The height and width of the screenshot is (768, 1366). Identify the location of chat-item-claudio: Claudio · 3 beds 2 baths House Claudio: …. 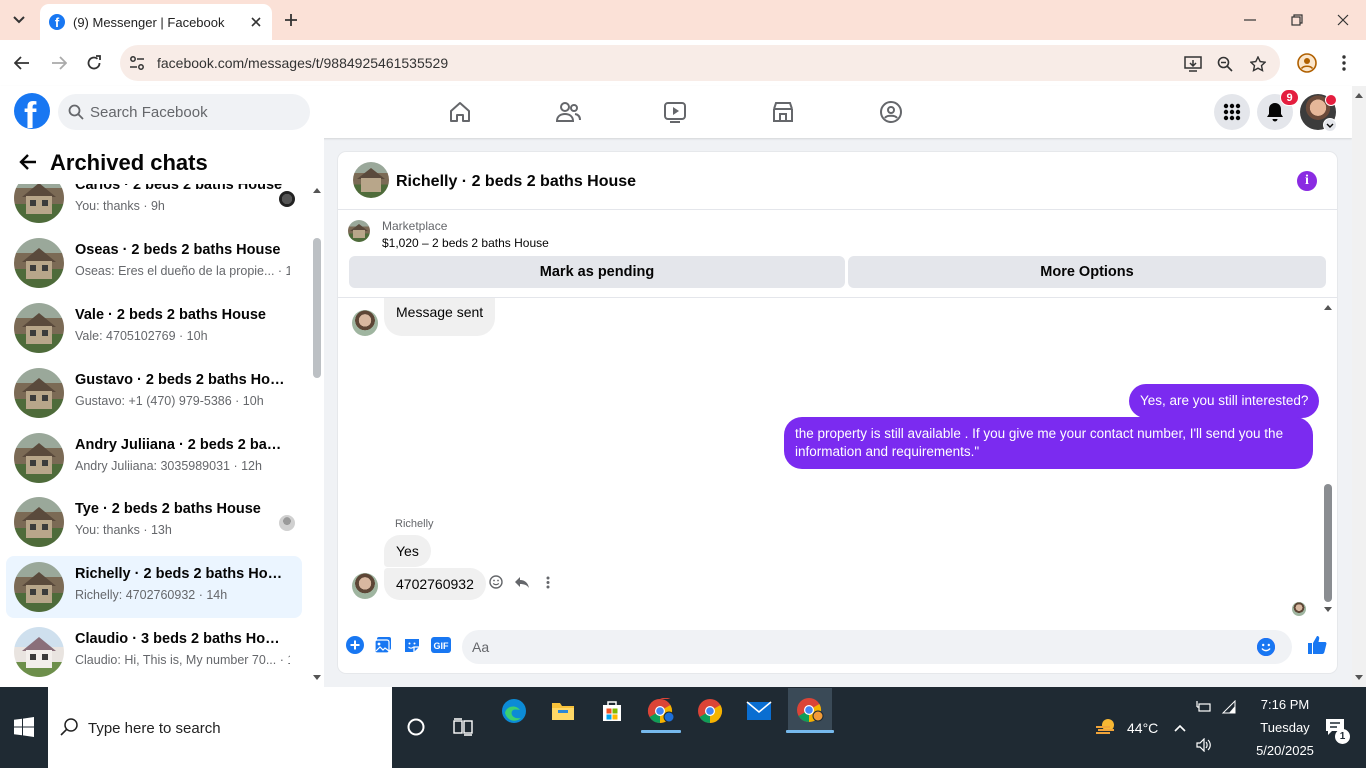
(154, 652).